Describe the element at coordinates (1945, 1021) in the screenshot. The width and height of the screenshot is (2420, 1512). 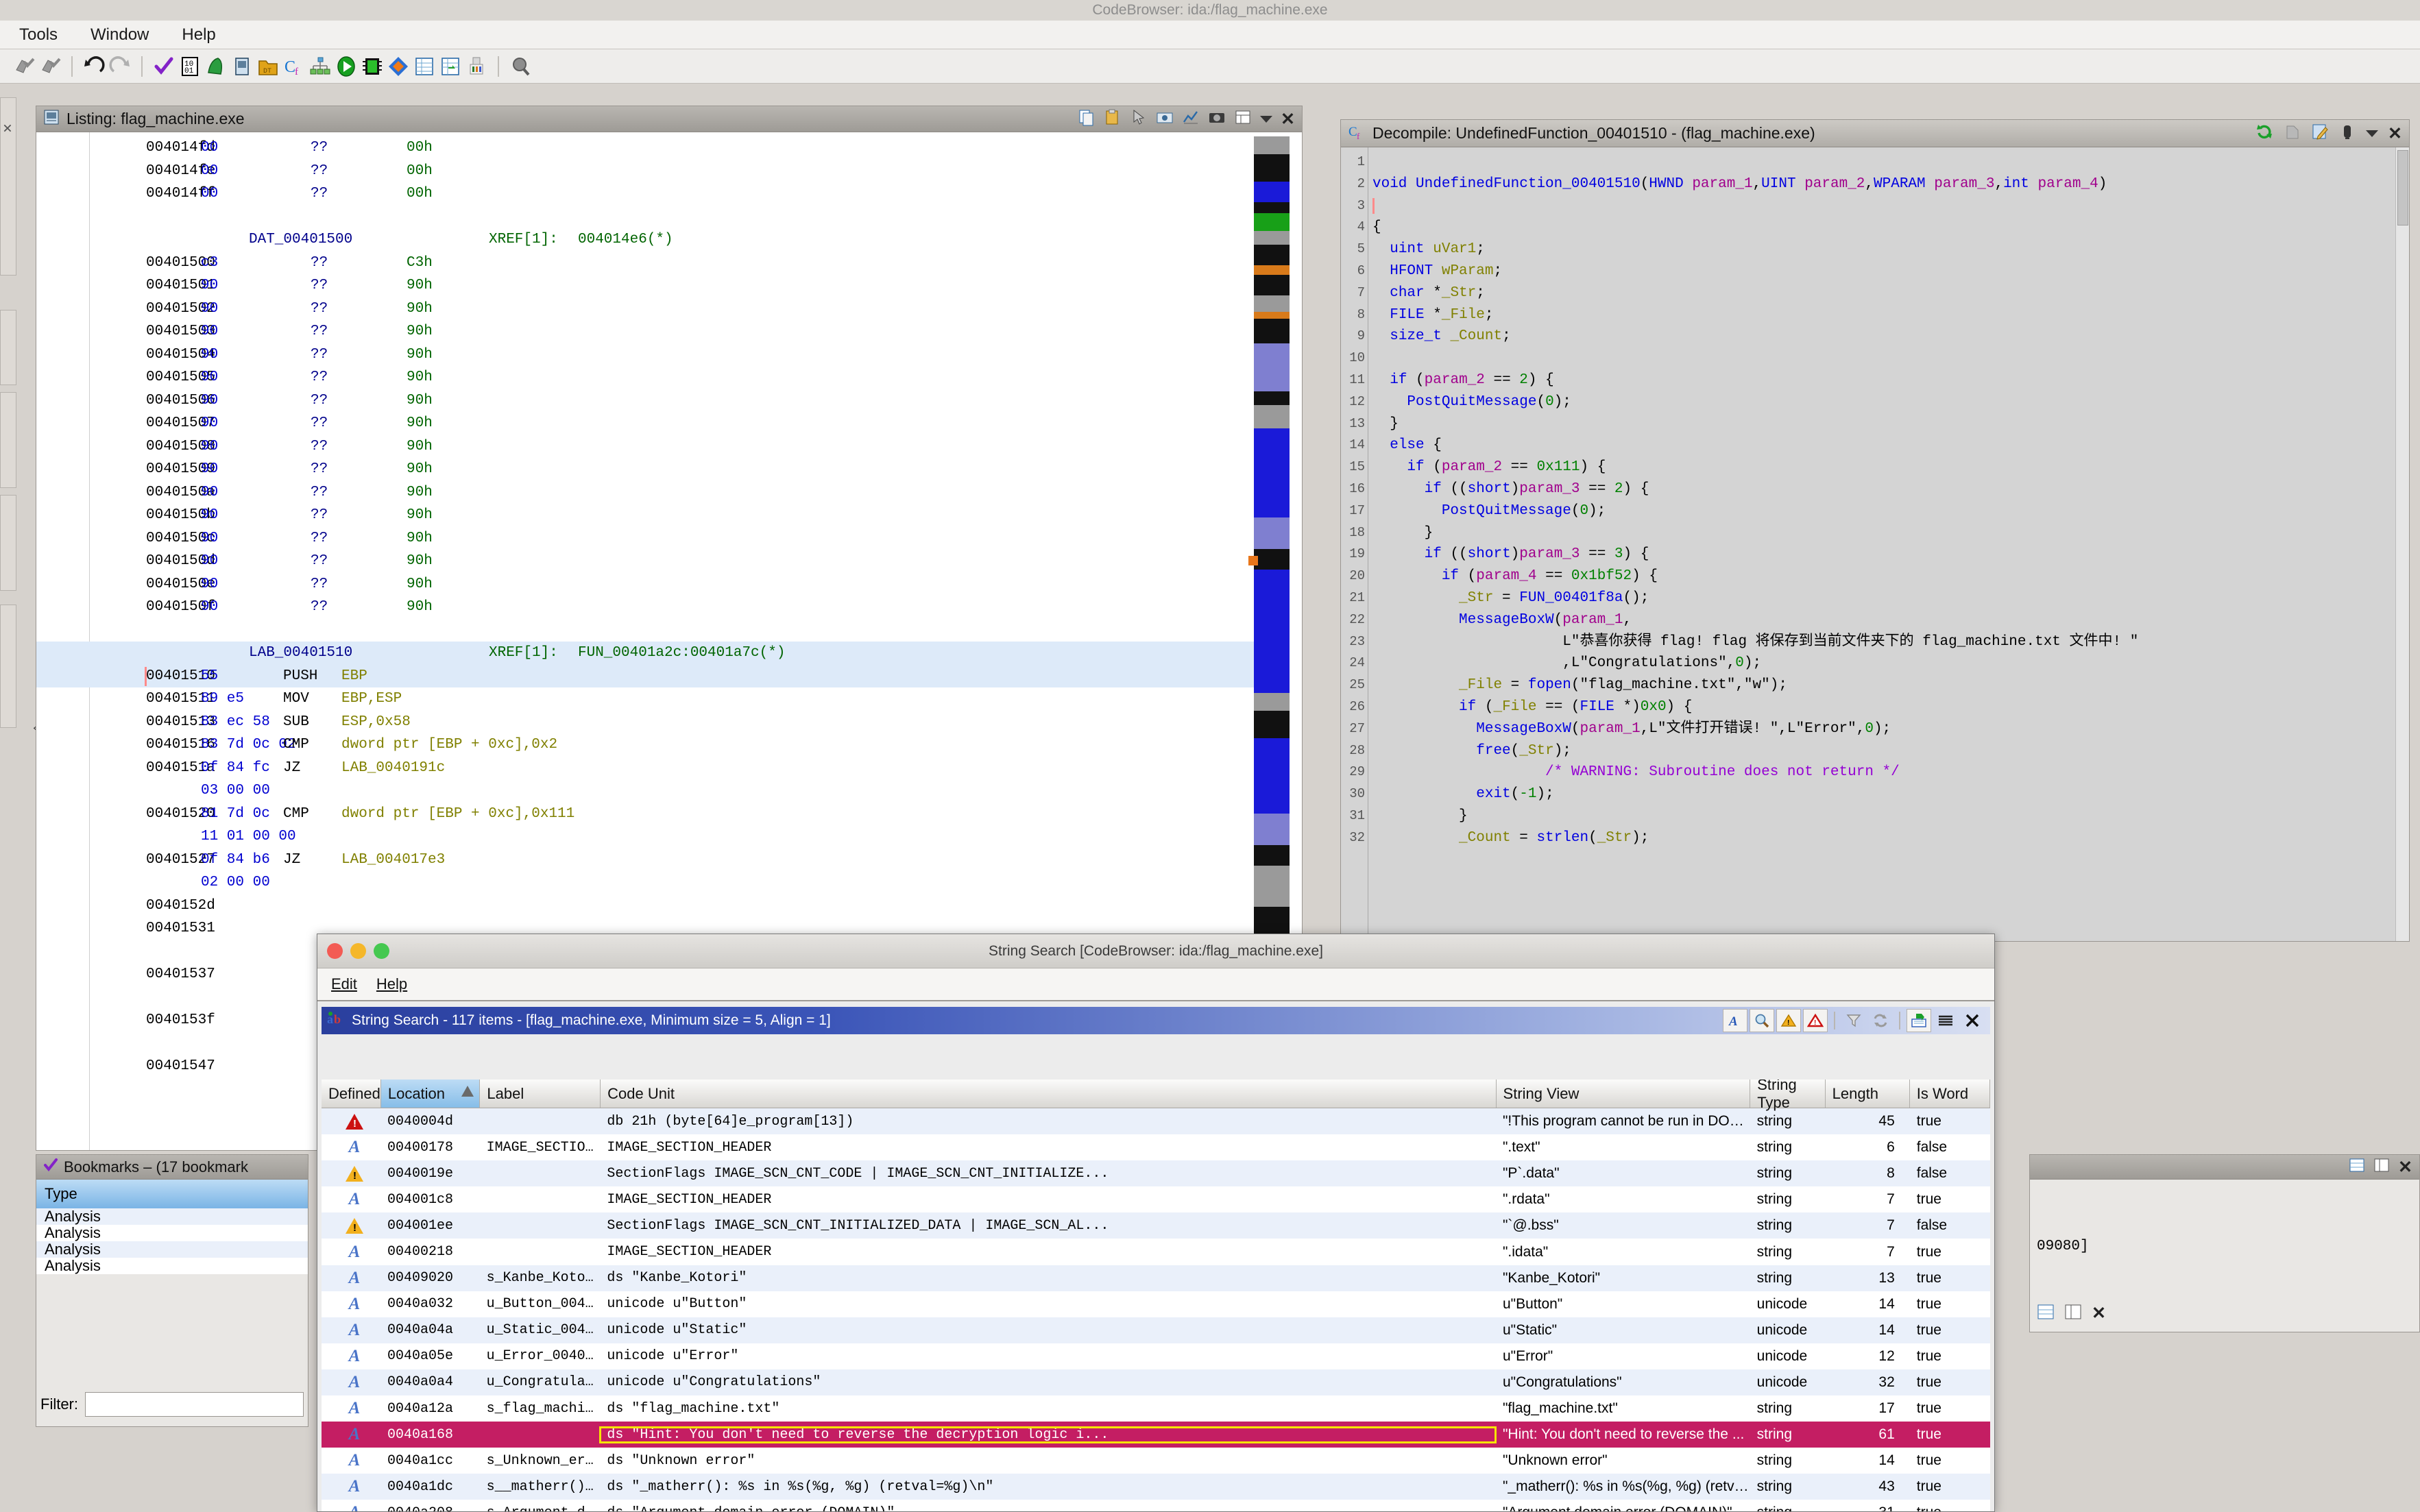
I see `table-rows-icon` at that location.